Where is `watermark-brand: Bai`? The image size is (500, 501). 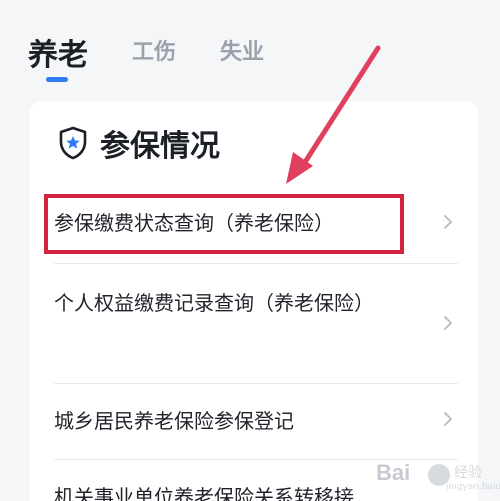 watermark-brand: Bai is located at coordinates (393, 472).